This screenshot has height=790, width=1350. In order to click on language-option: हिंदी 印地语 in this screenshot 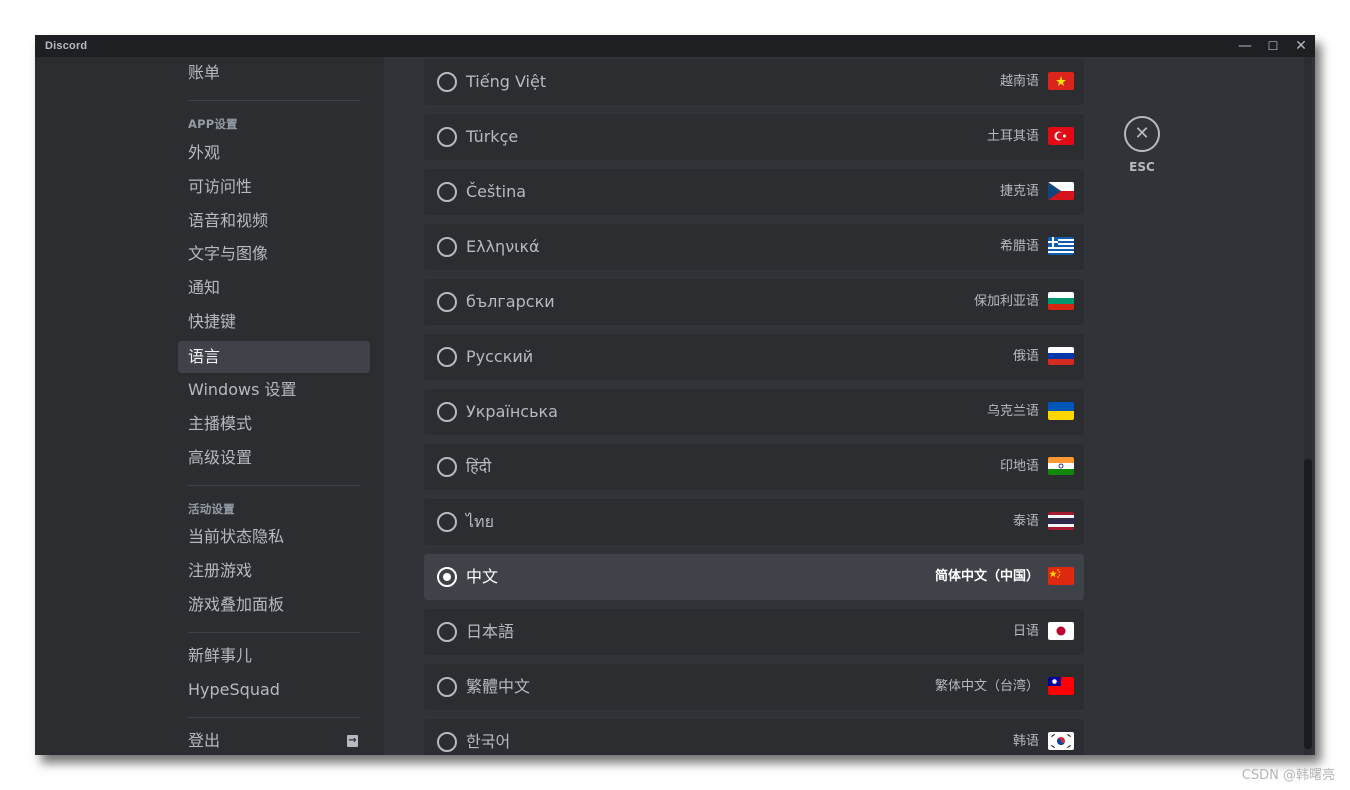, I will do `click(754, 467)`.